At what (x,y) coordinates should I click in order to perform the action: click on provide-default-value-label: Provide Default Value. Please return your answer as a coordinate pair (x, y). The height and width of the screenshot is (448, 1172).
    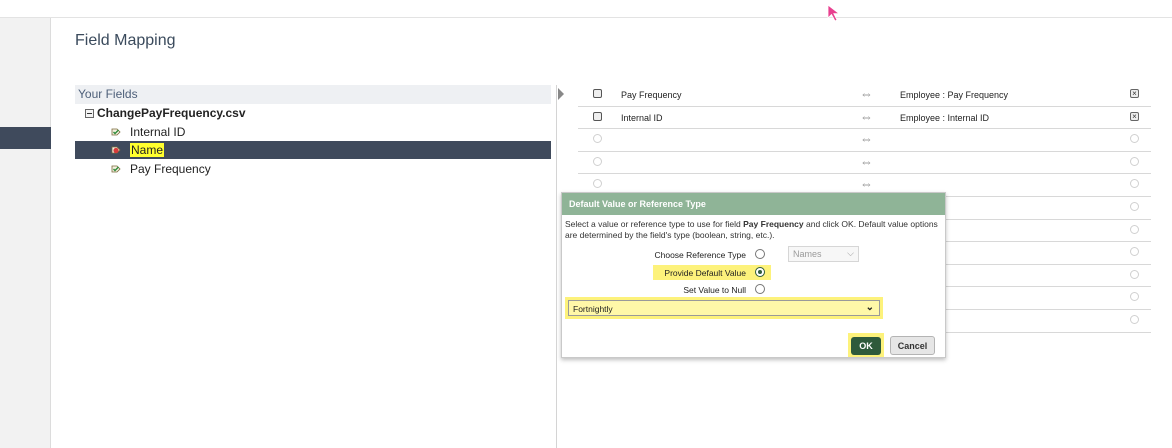
    Looking at the image, I should click on (705, 273).